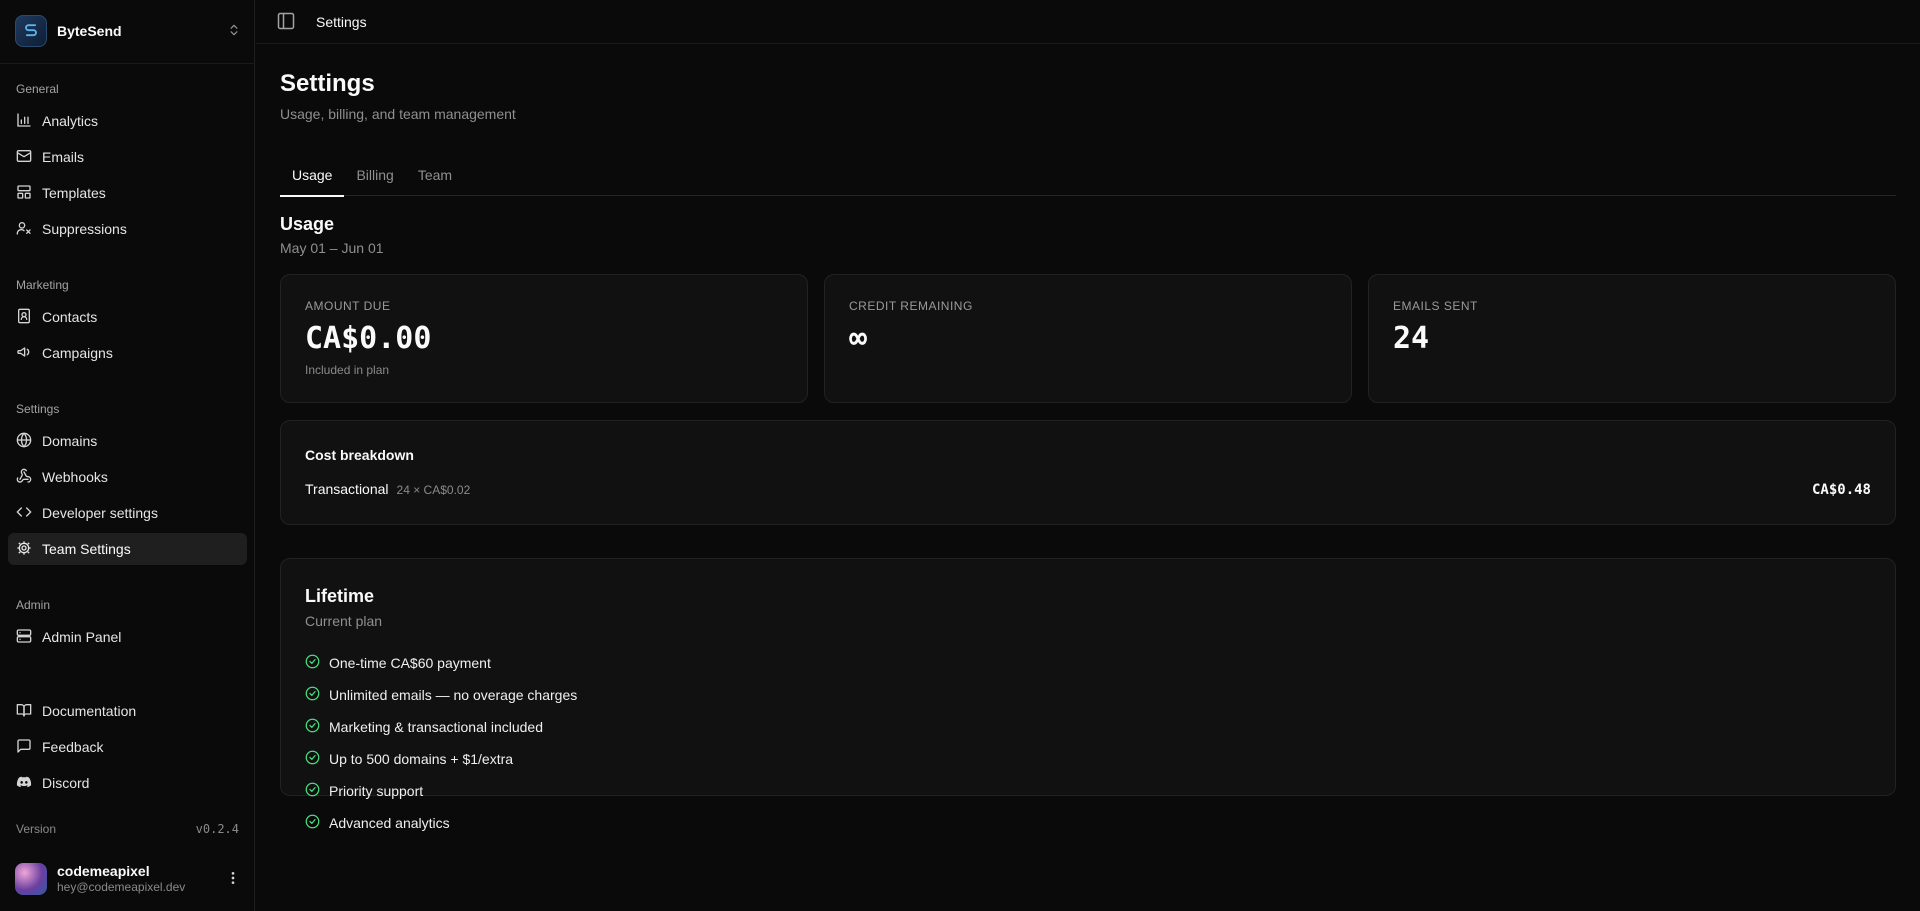  What do you see at coordinates (368, 338) in the screenshot?
I see `stat-value: CA$0.00` at bounding box center [368, 338].